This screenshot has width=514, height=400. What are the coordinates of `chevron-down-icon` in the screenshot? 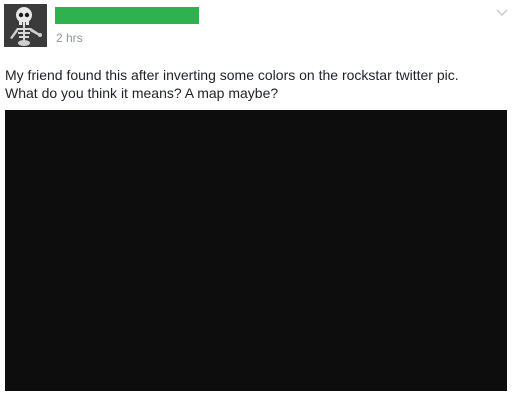 It's located at (502, 13).